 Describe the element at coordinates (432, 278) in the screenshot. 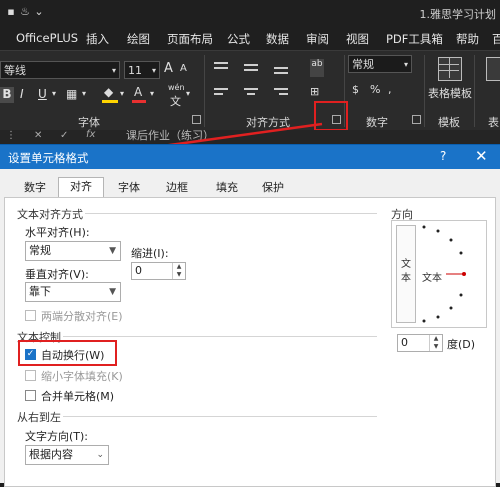

I see `horizontal-text-label: 文本` at that location.